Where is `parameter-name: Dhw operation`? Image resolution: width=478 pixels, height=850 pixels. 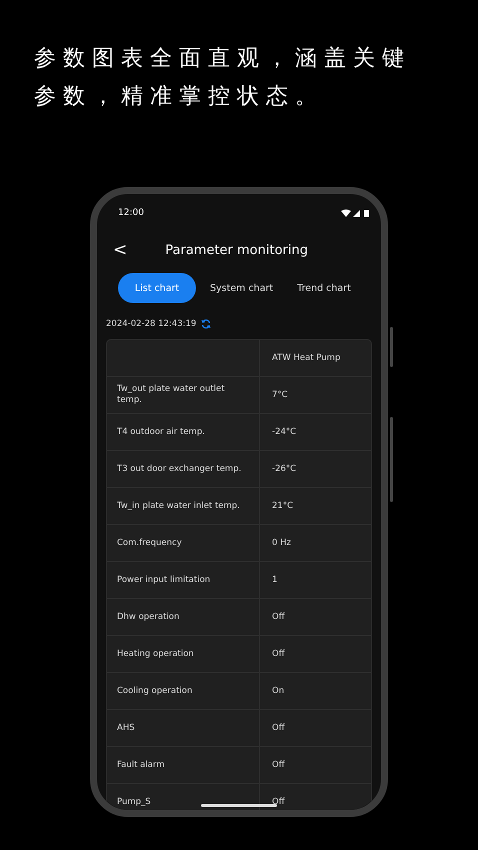
parameter-name: Dhw operation is located at coordinates (148, 617).